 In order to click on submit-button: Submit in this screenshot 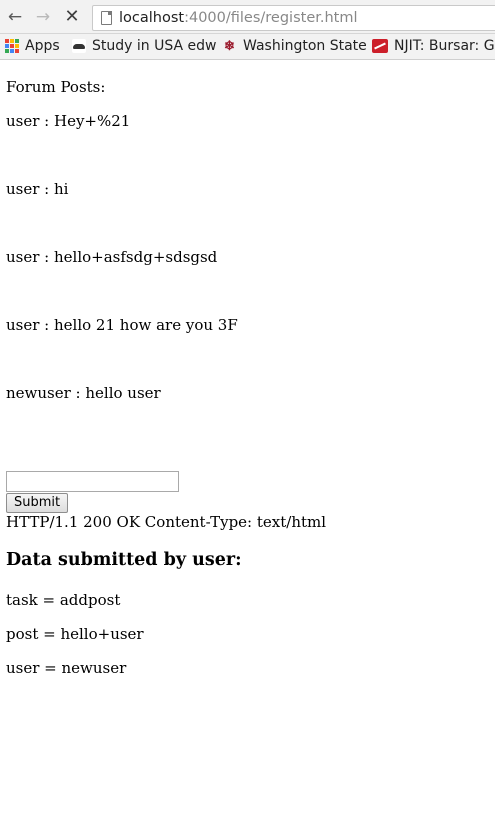, I will do `click(37, 503)`.